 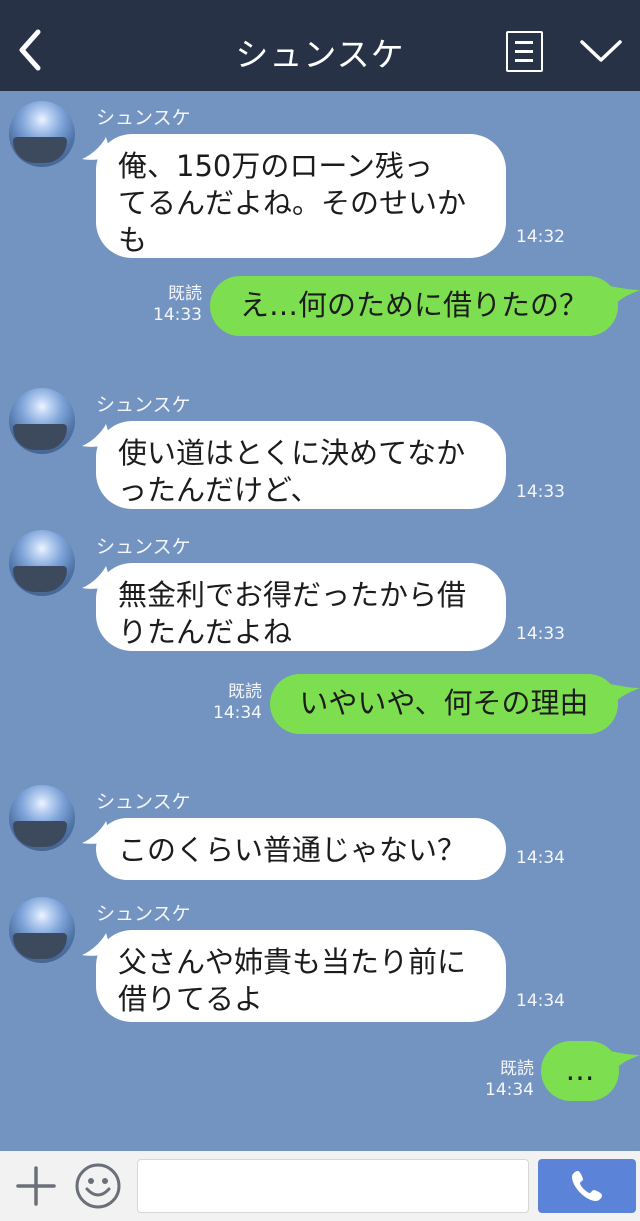 What do you see at coordinates (301, 196) in the screenshot?
I see `incoming-bubble: 俺、150万のローン残っ てるんだよね。そのせいか も` at bounding box center [301, 196].